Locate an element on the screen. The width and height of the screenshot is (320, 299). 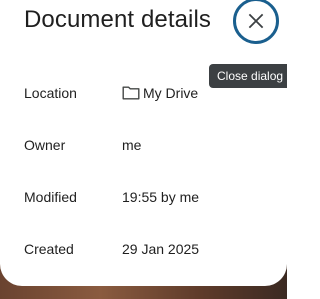
dialog-title: Document details is located at coordinates (118, 19).